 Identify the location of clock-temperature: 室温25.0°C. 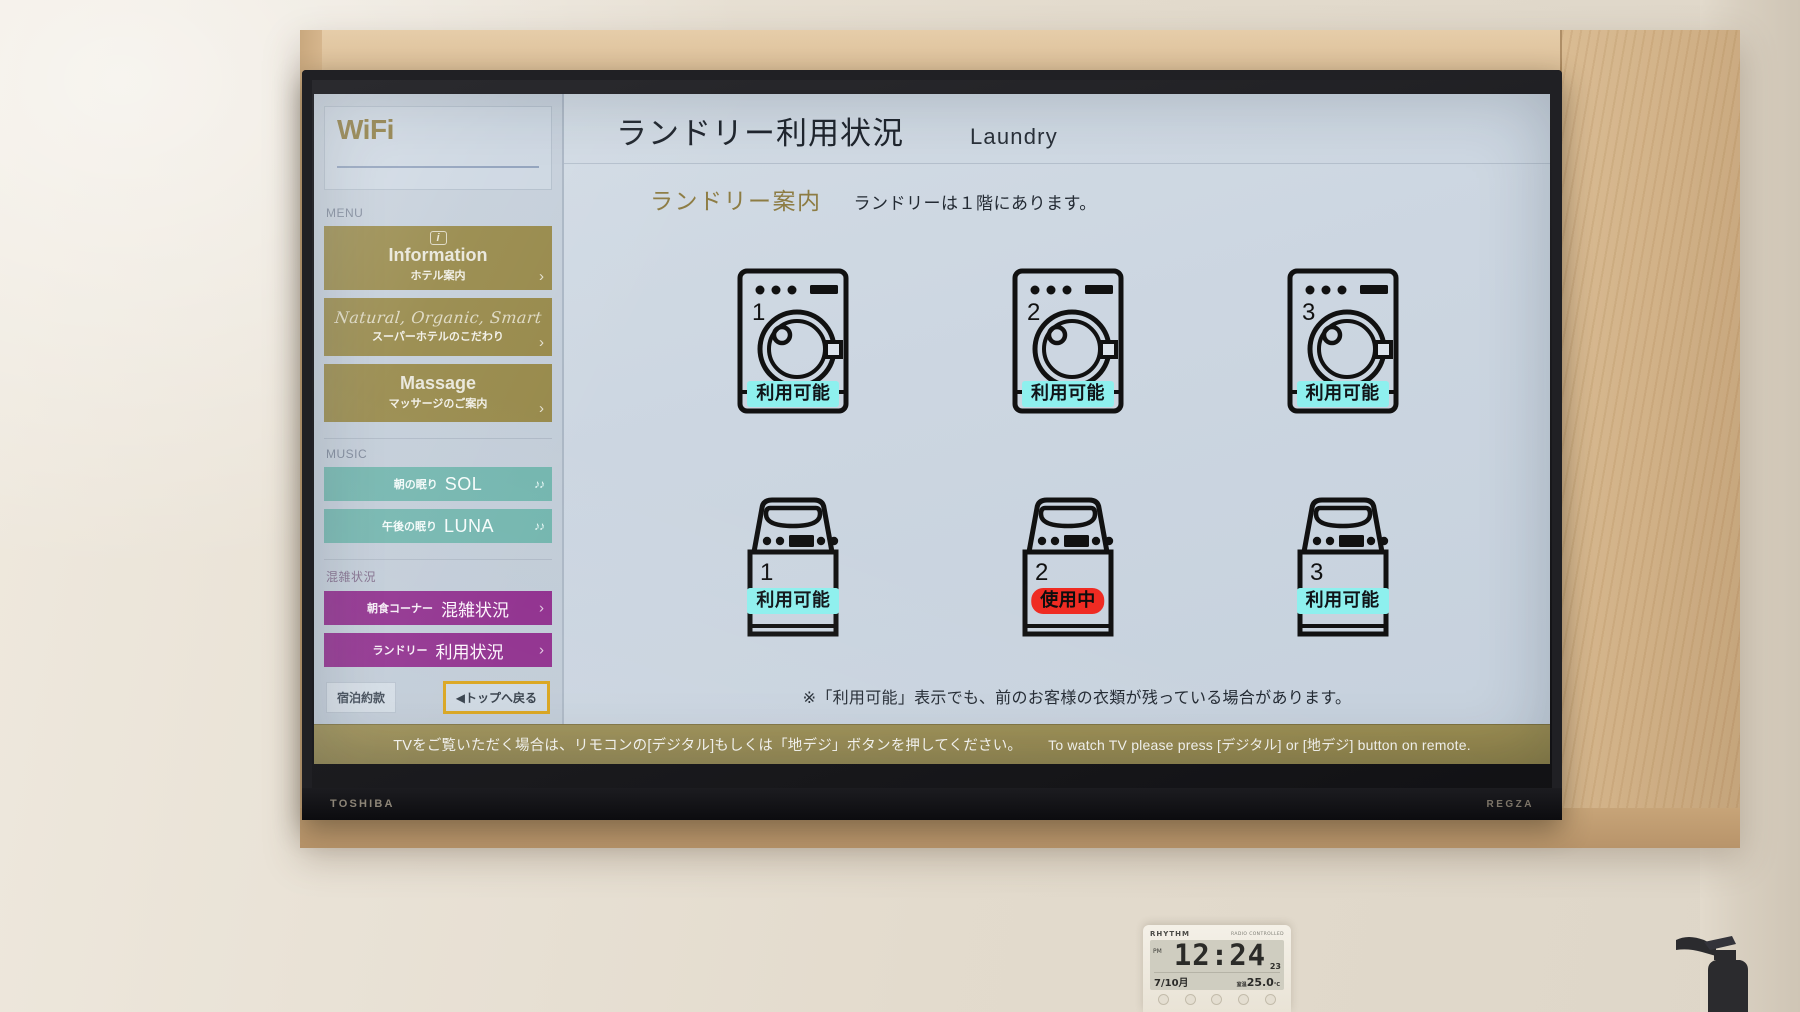
(1258, 982).